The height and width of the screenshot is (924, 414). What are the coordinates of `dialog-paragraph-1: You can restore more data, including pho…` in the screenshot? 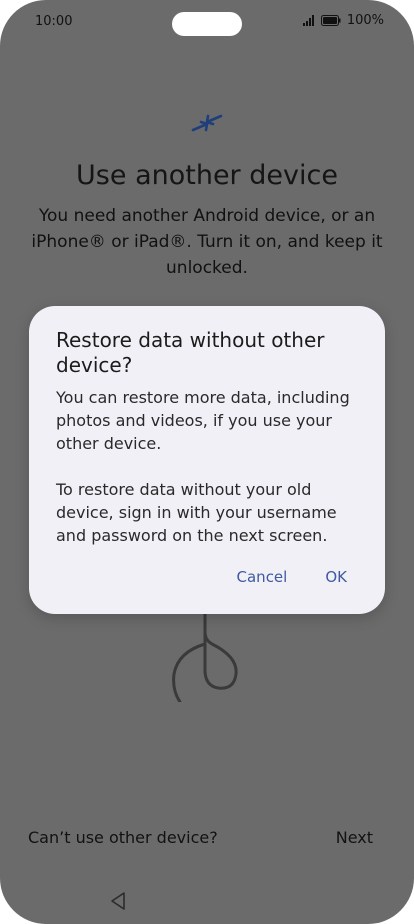 It's located at (203, 420).